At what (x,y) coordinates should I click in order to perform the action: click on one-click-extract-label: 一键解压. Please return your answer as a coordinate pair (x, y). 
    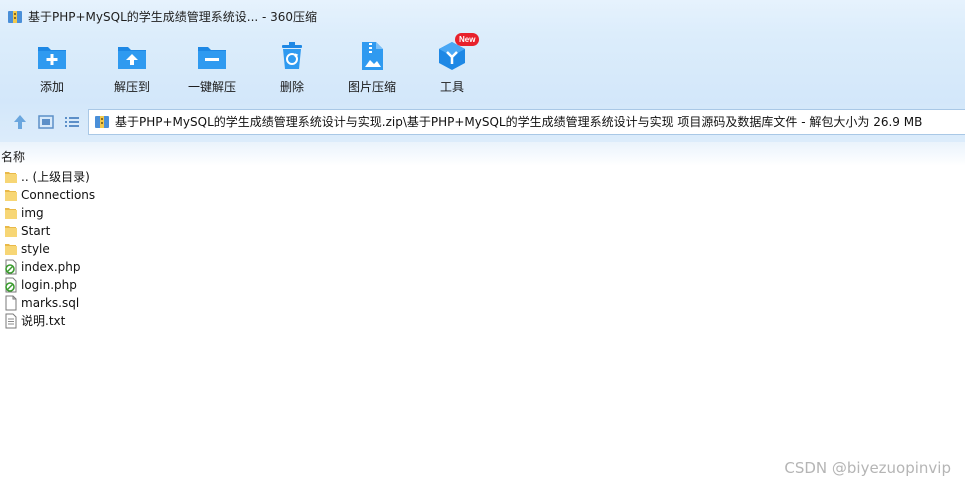
    Looking at the image, I should click on (211, 87).